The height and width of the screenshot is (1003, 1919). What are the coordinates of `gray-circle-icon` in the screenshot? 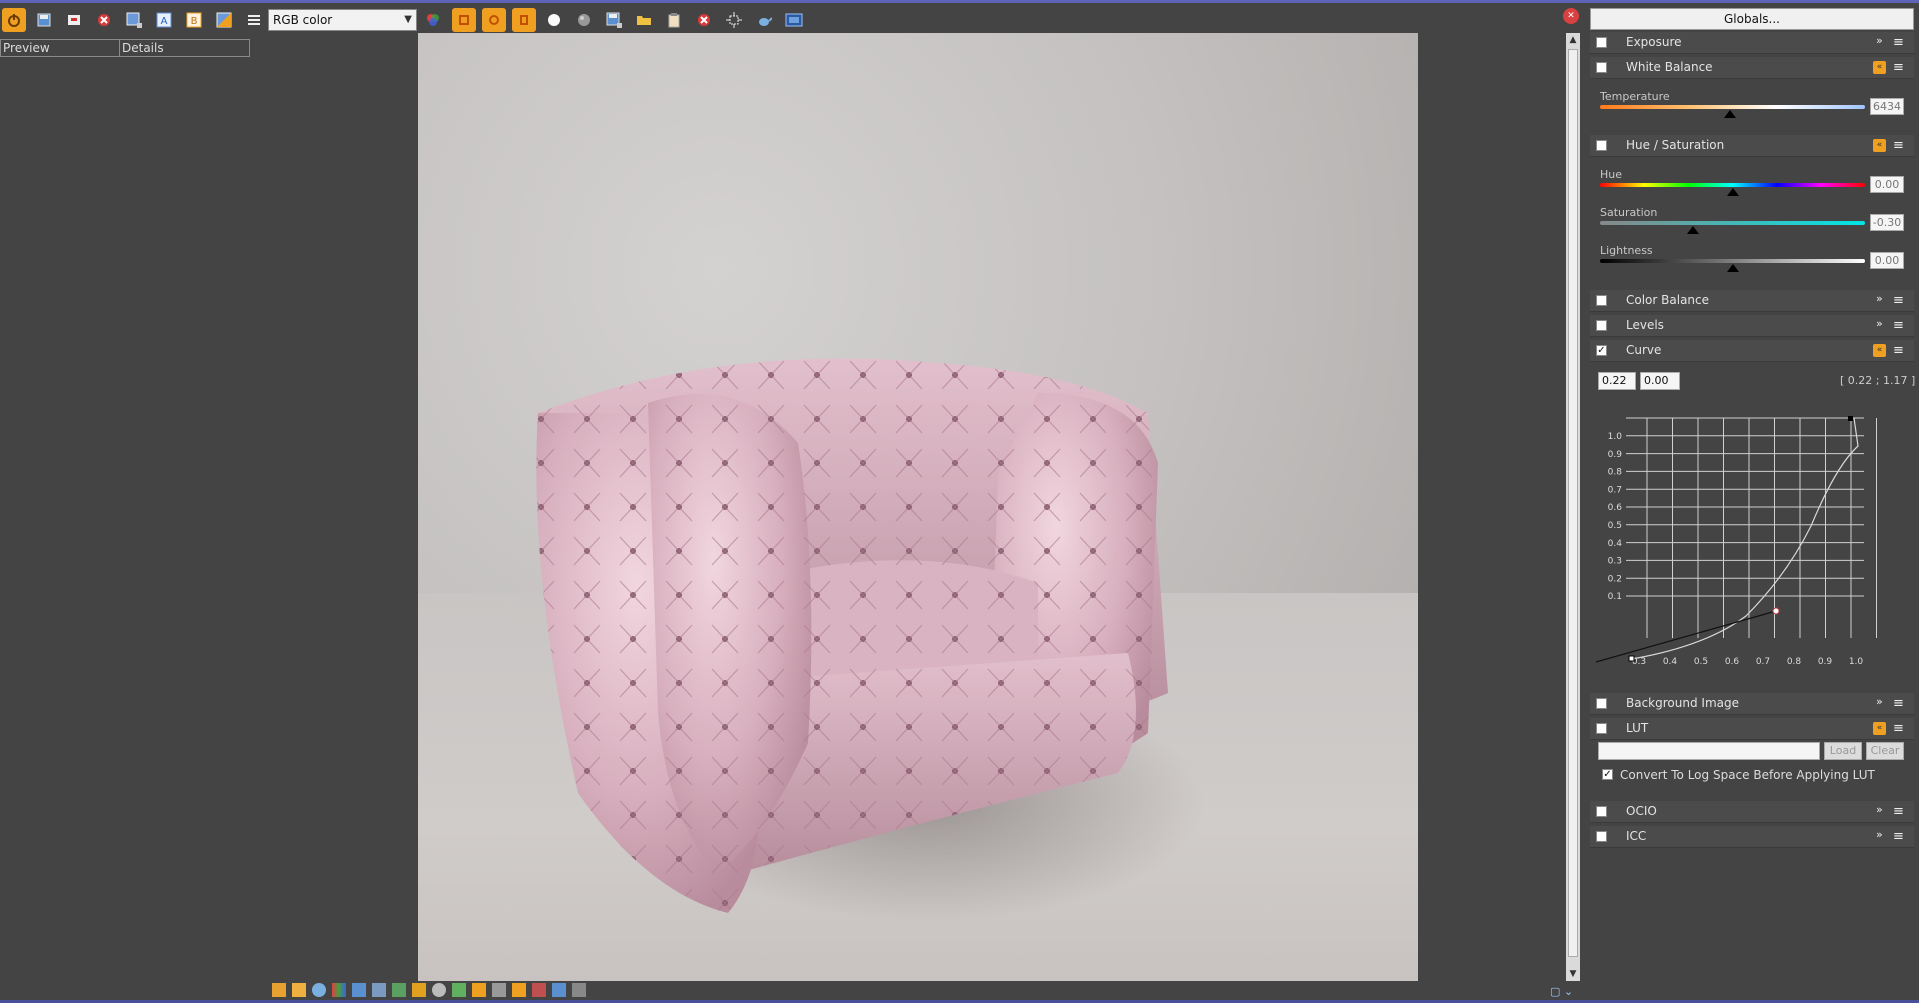 It's located at (584, 20).